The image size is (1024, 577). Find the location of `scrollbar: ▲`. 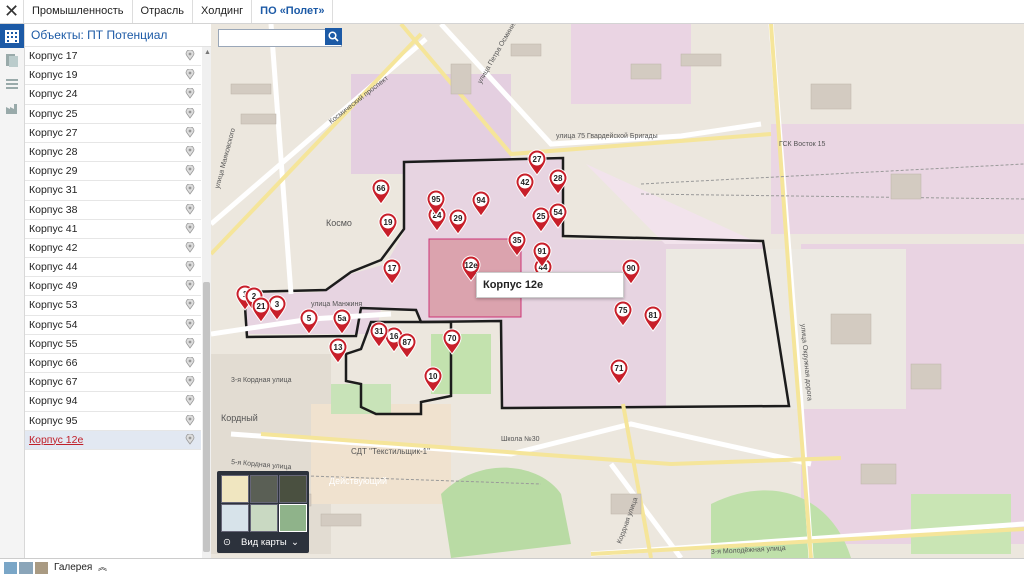

scrollbar: ▲ is located at coordinates (206, 302).